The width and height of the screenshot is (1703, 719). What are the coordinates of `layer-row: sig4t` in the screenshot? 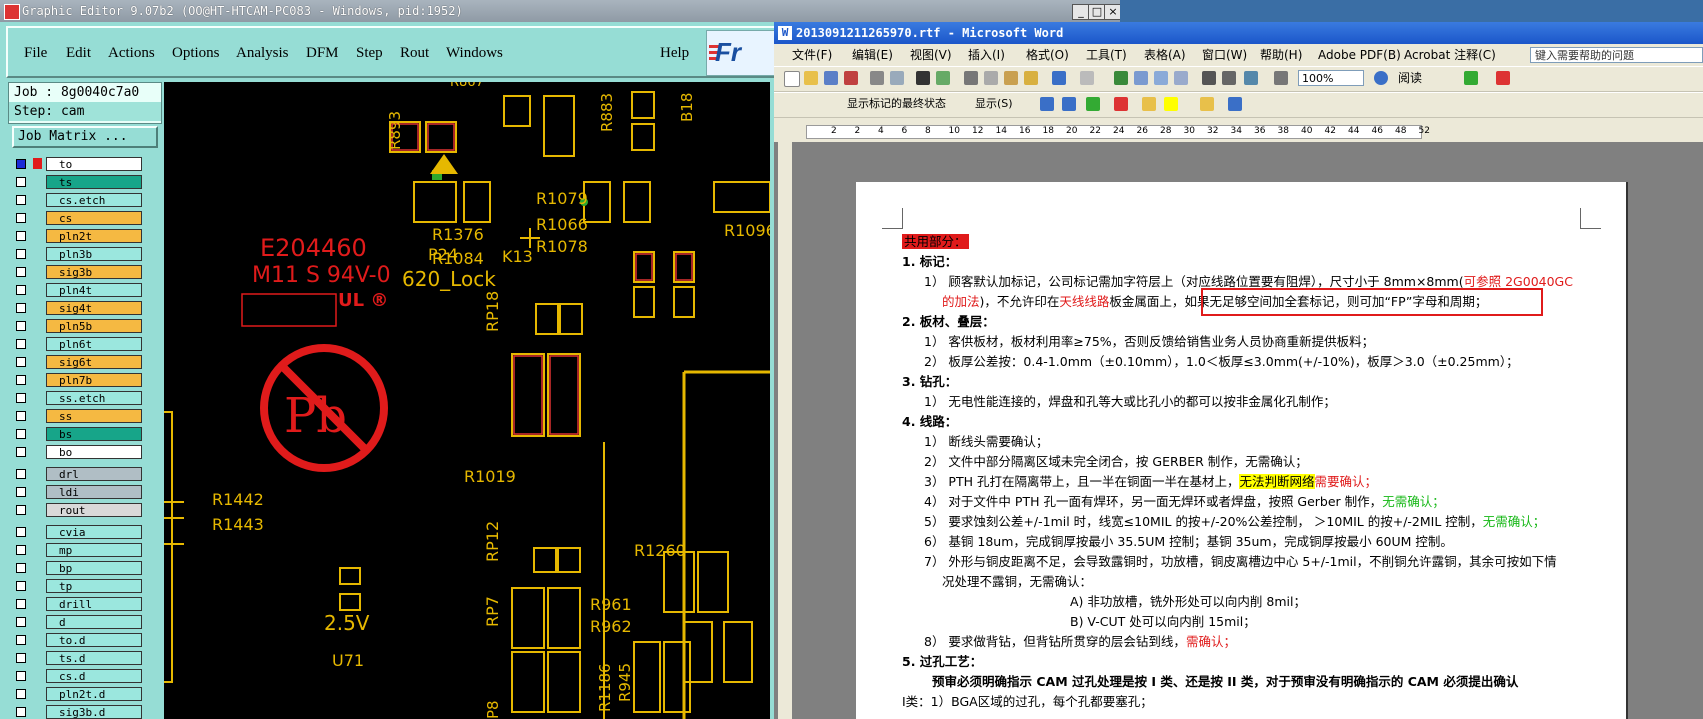 It's located at (81, 308).